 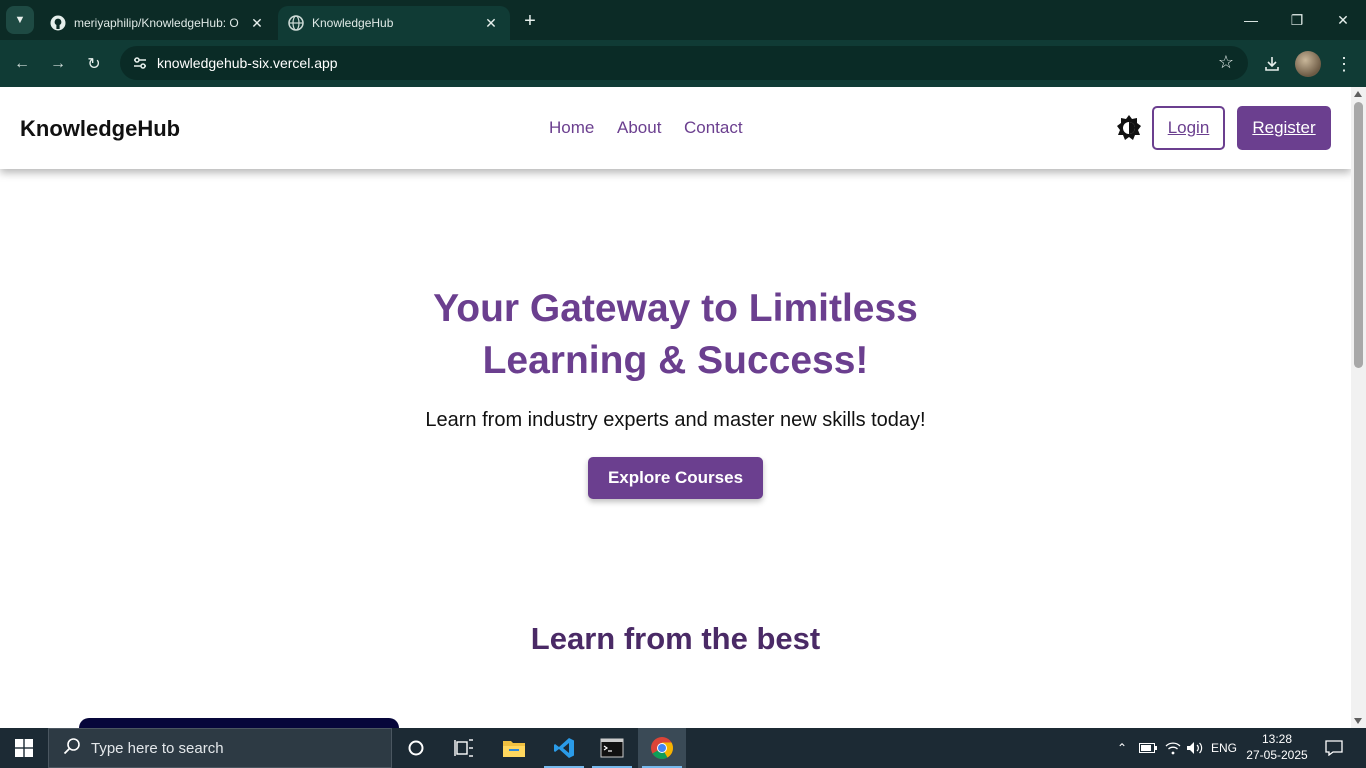 What do you see at coordinates (157, 748) in the screenshot?
I see `search-placeholder: Type here to search` at bounding box center [157, 748].